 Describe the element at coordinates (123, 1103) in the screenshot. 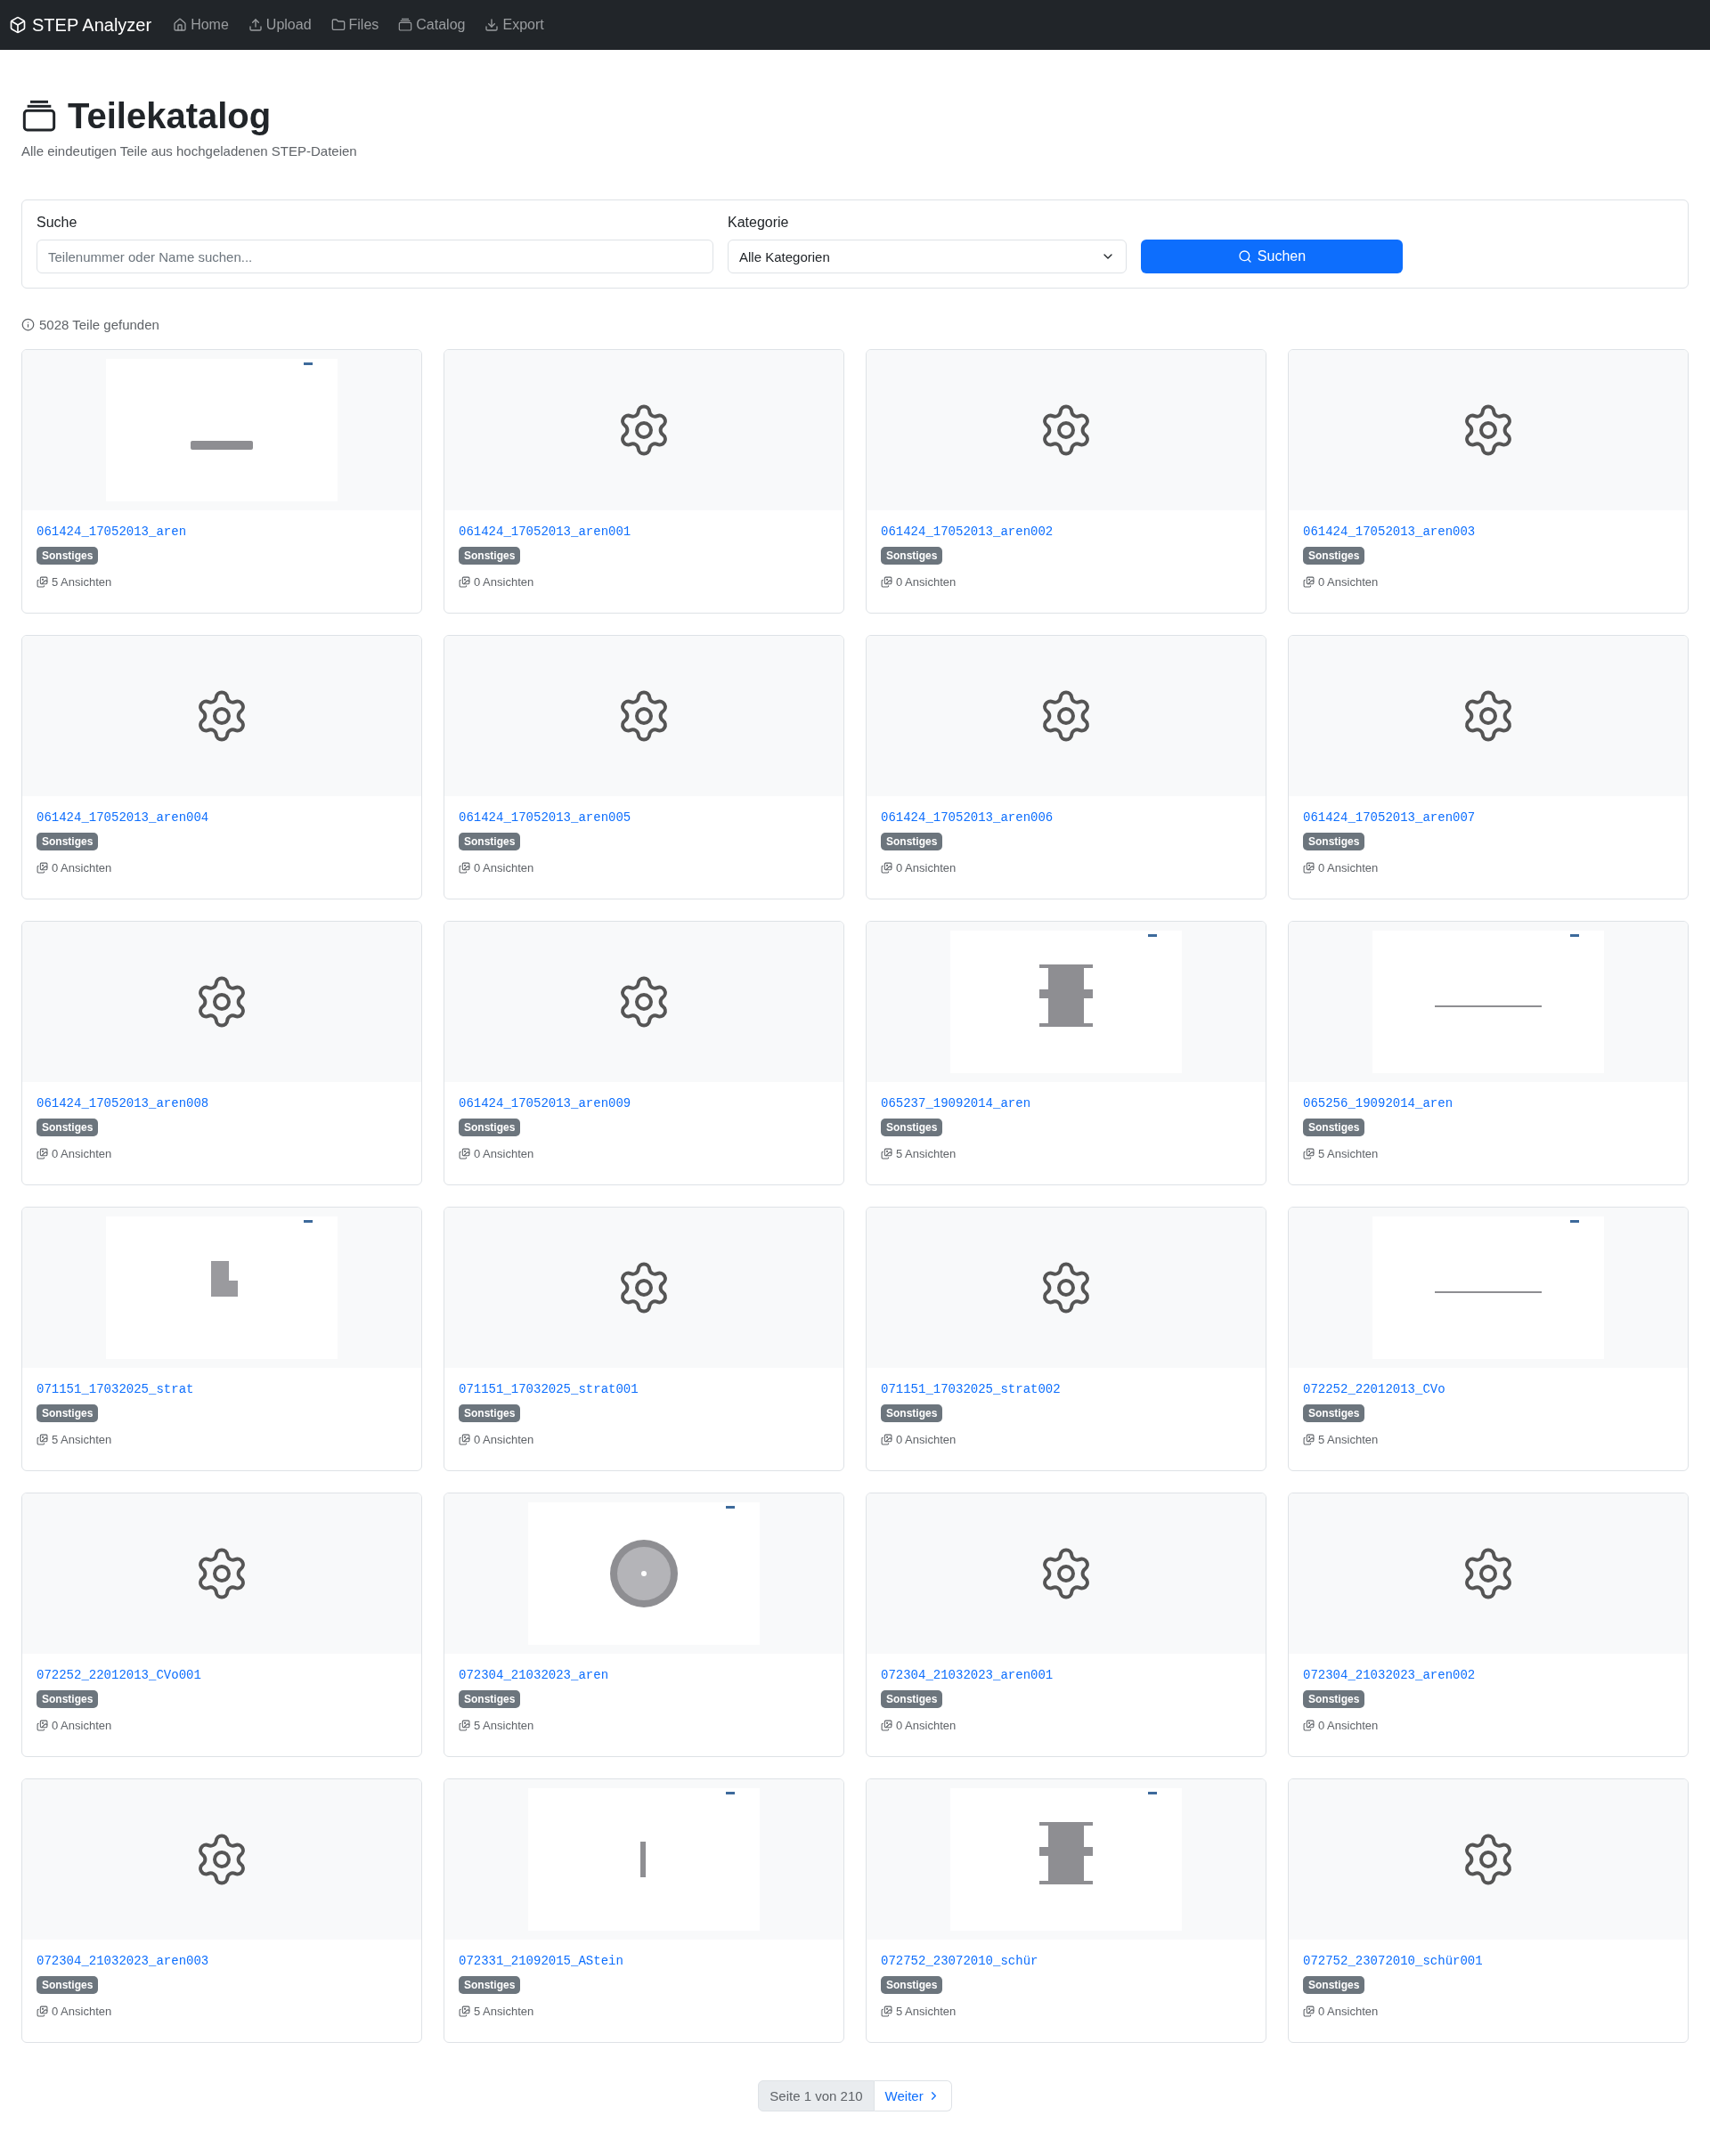

I see `part-link: 061424_17052013_aren008` at that location.